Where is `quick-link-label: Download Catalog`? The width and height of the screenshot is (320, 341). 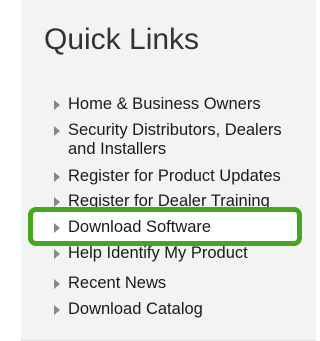 quick-link-label: Download Catalog is located at coordinates (135, 309).